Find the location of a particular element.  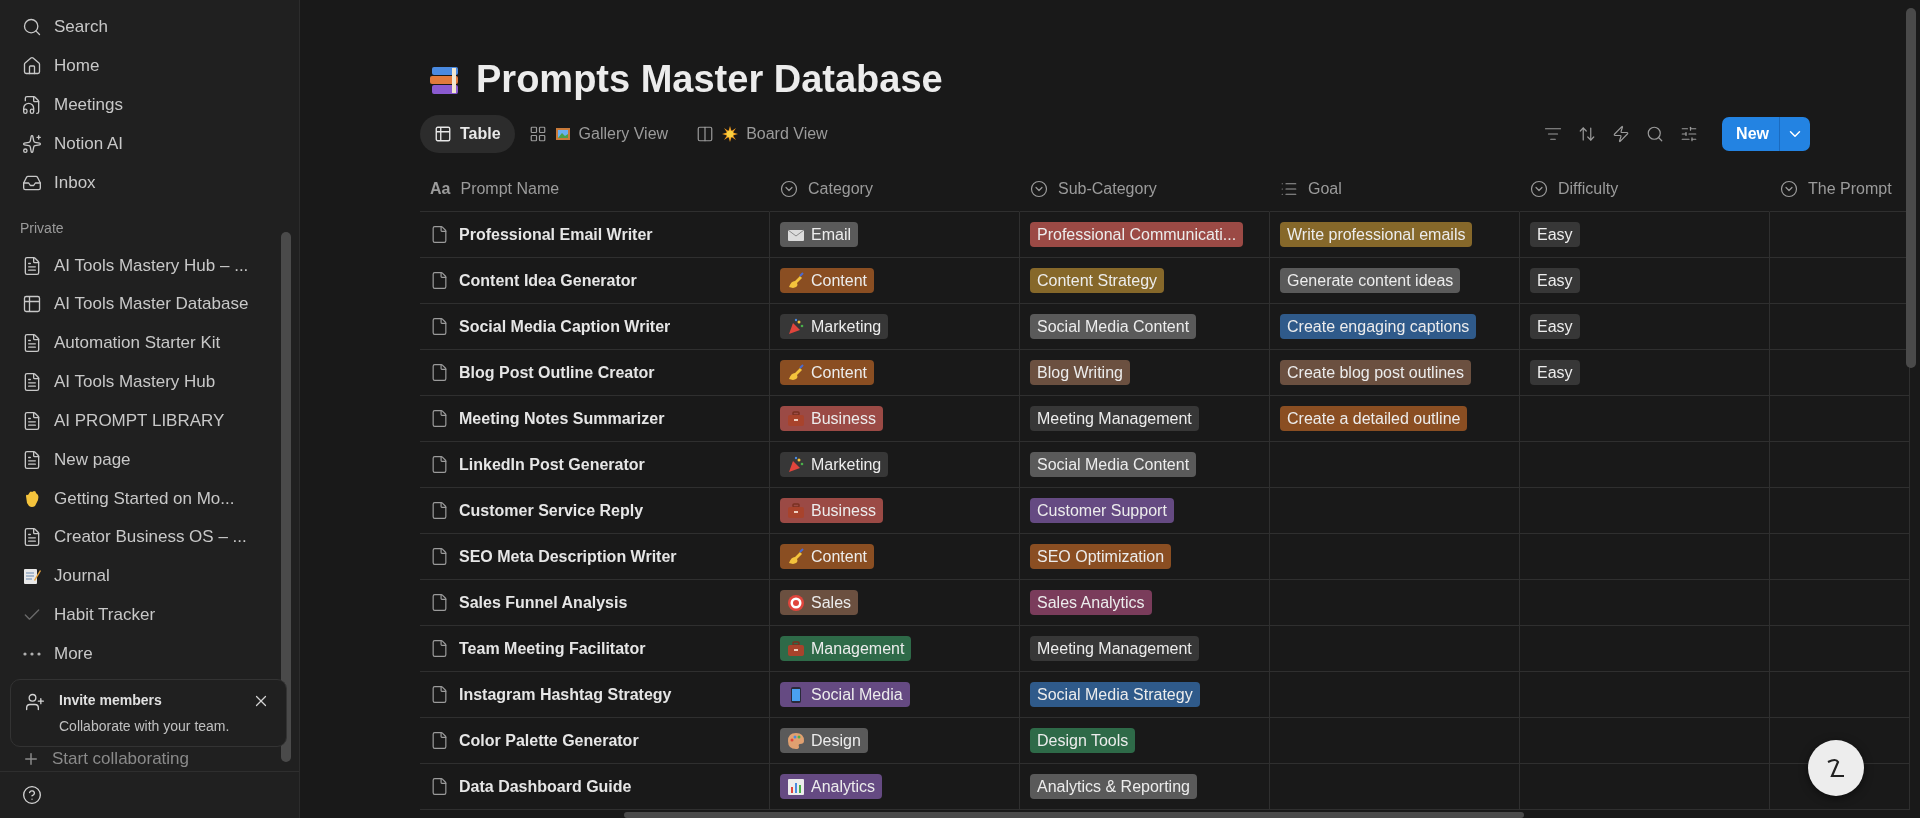

prompt-name: Content Idea Generator is located at coordinates (548, 280).